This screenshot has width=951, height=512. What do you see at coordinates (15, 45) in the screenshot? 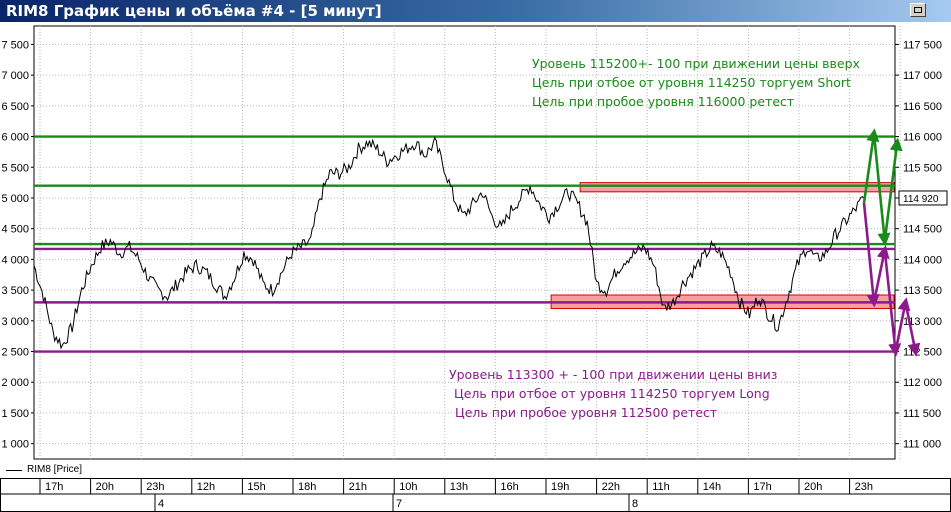
I see `y-tick-label-left: 7 500` at bounding box center [15, 45].